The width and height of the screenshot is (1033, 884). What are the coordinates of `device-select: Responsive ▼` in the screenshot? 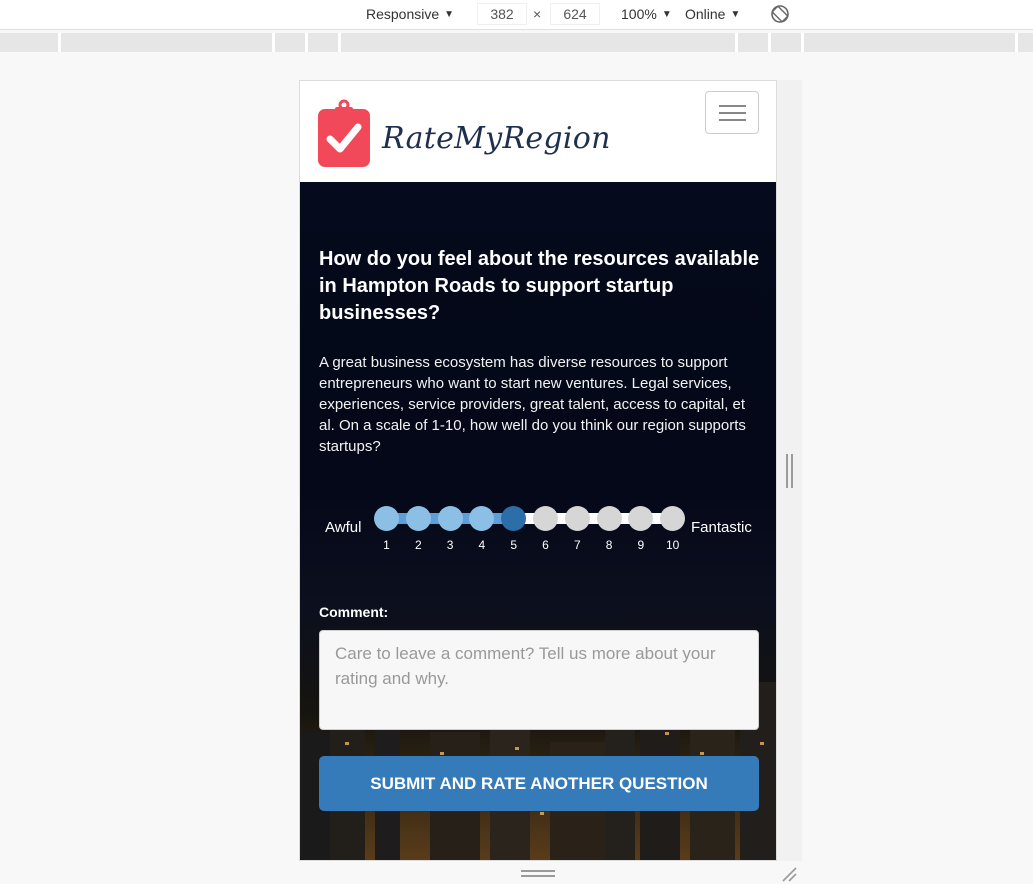 It's located at (410, 14).